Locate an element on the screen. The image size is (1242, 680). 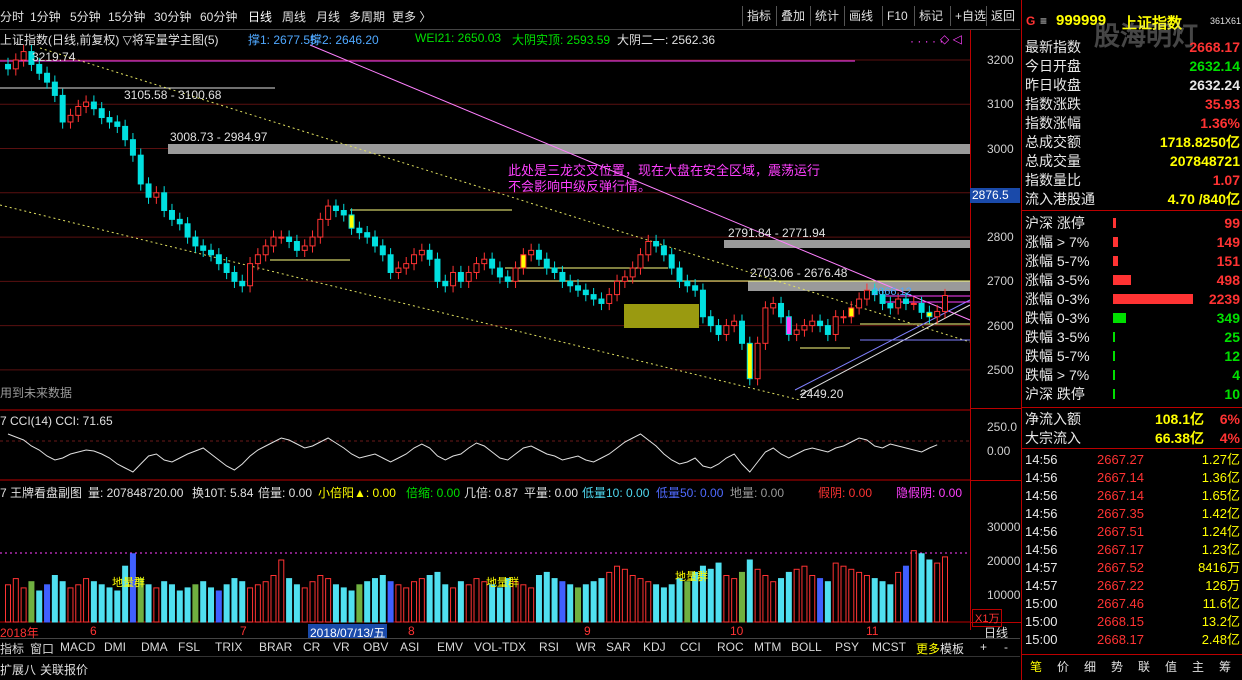
indicator-EMV: EMV is located at coordinates (450, 647).